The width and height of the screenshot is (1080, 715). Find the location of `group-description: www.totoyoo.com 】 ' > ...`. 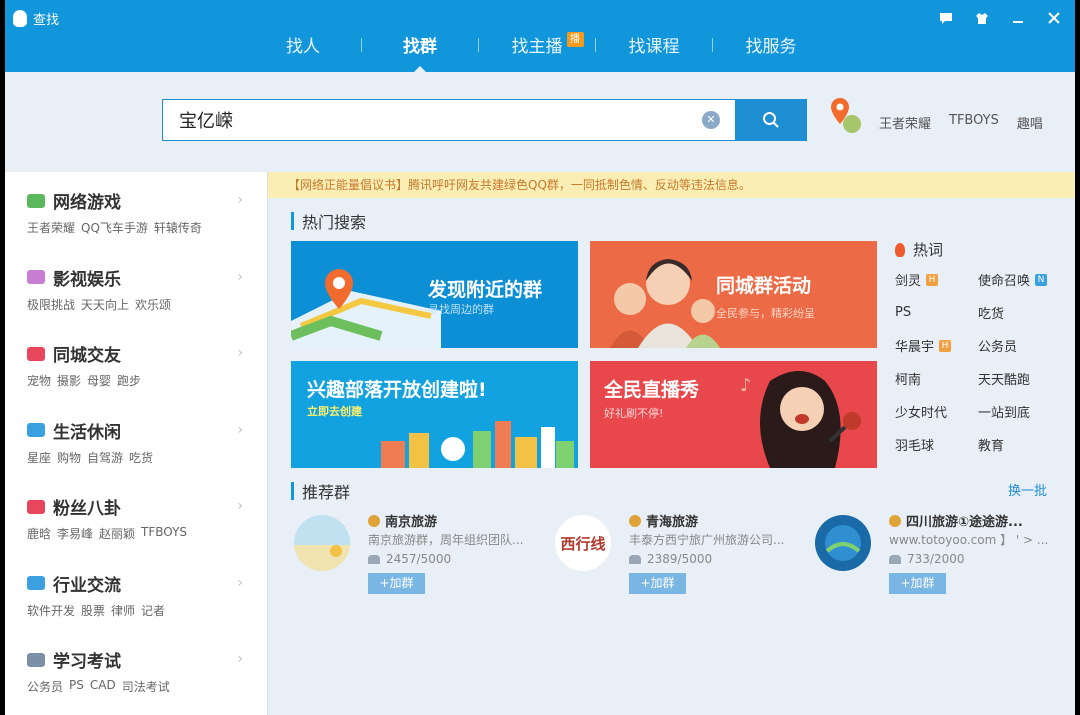

group-description: www.totoyoo.com 】 ' > ... is located at coordinates (969, 540).